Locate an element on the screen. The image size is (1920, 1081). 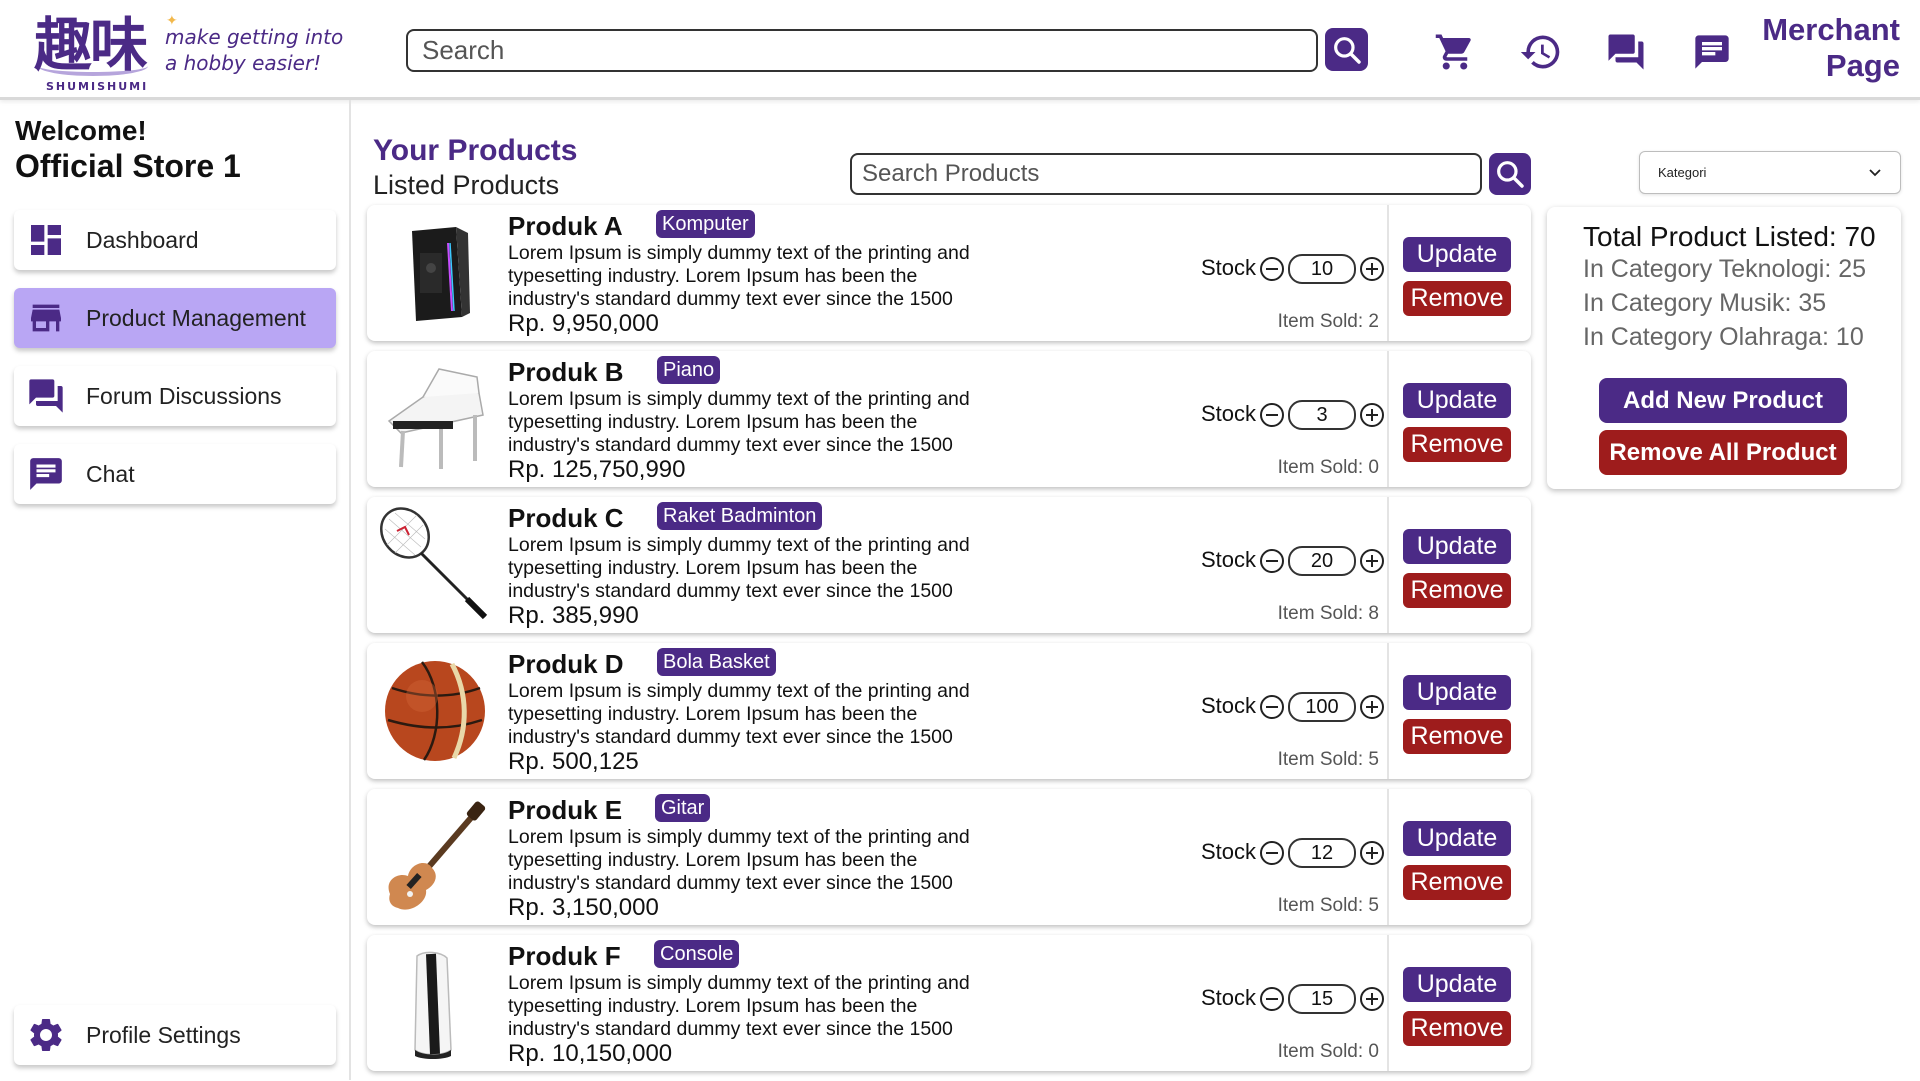
add-new-product-button: Add New Product is located at coordinates (1723, 400).